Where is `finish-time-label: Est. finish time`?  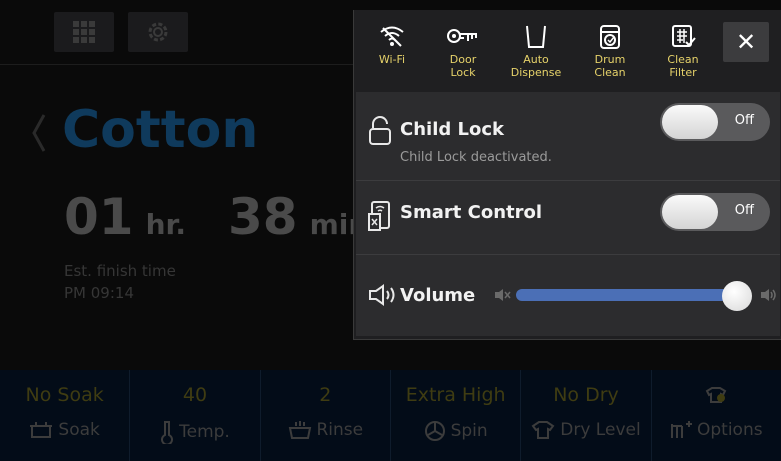
finish-time-label: Est. finish time is located at coordinates (120, 271).